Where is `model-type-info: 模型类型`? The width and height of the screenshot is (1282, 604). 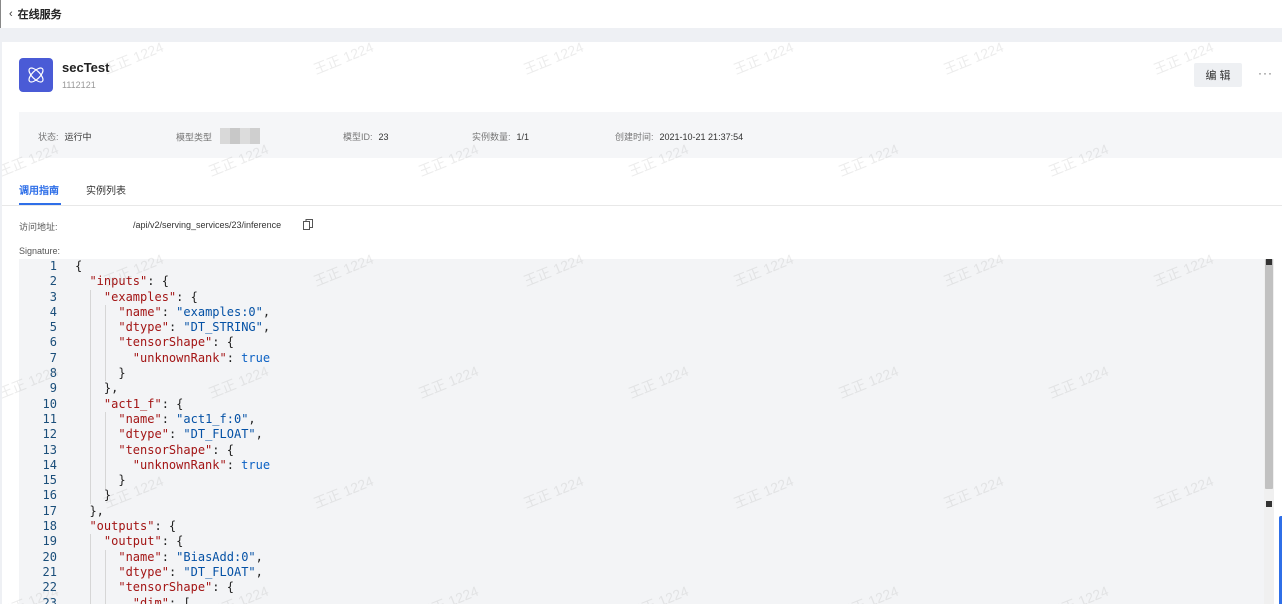
model-type-info: 模型类型 is located at coordinates (218, 137).